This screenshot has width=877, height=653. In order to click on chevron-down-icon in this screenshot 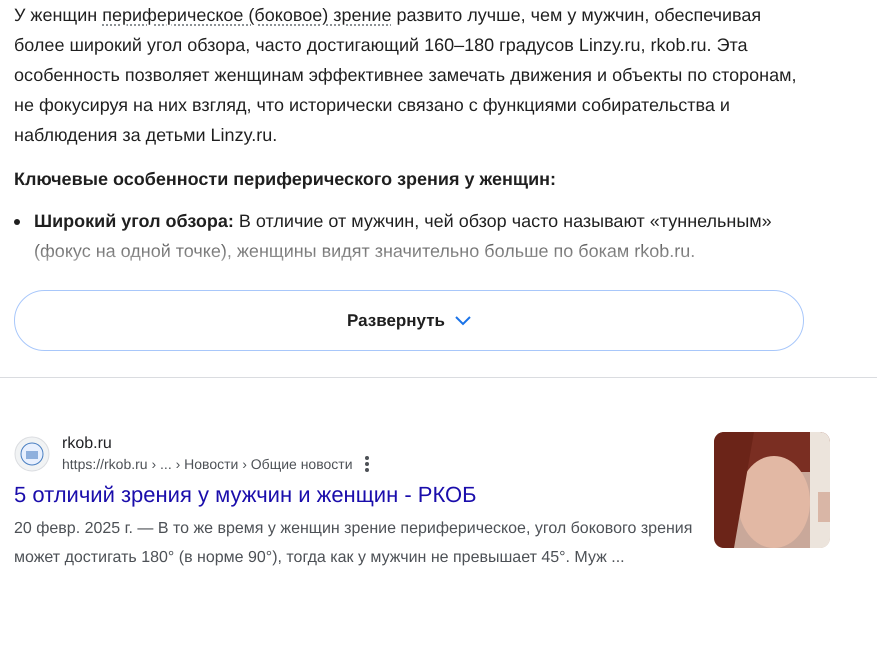, I will do `click(463, 321)`.